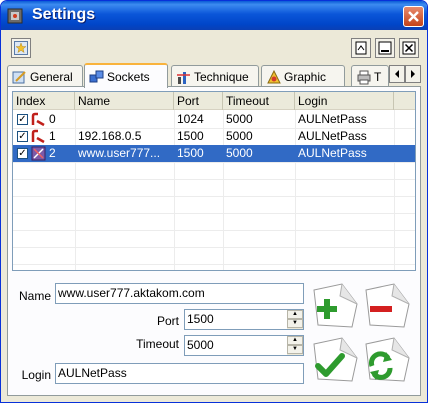 The height and width of the screenshot is (403, 428). What do you see at coordinates (124, 101) in the screenshot?
I see `column-header-name: Name` at bounding box center [124, 101].